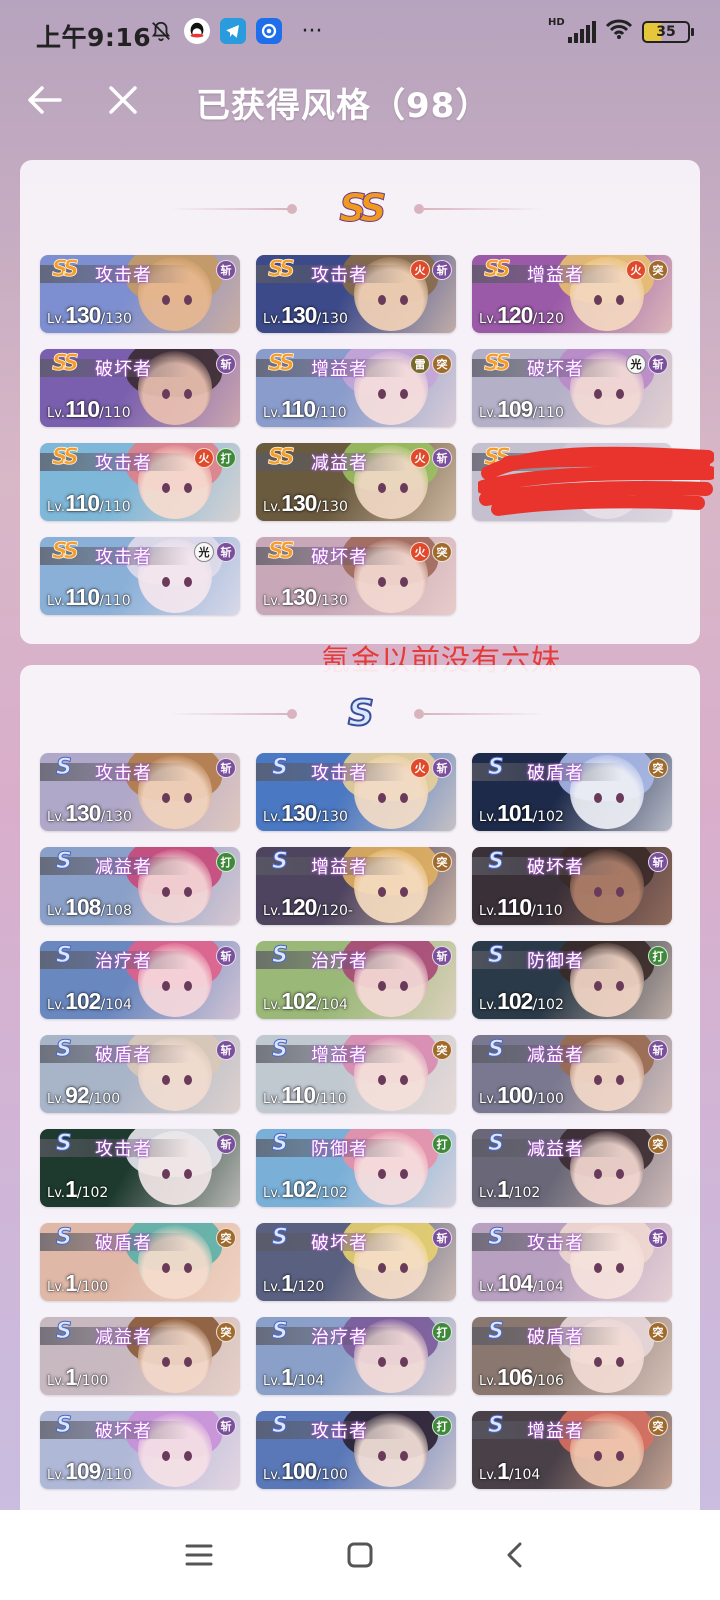 The width and height of the screenshot is (720, 1600). I want to click on card-level: Lv.1/102, so click(509, 1189).